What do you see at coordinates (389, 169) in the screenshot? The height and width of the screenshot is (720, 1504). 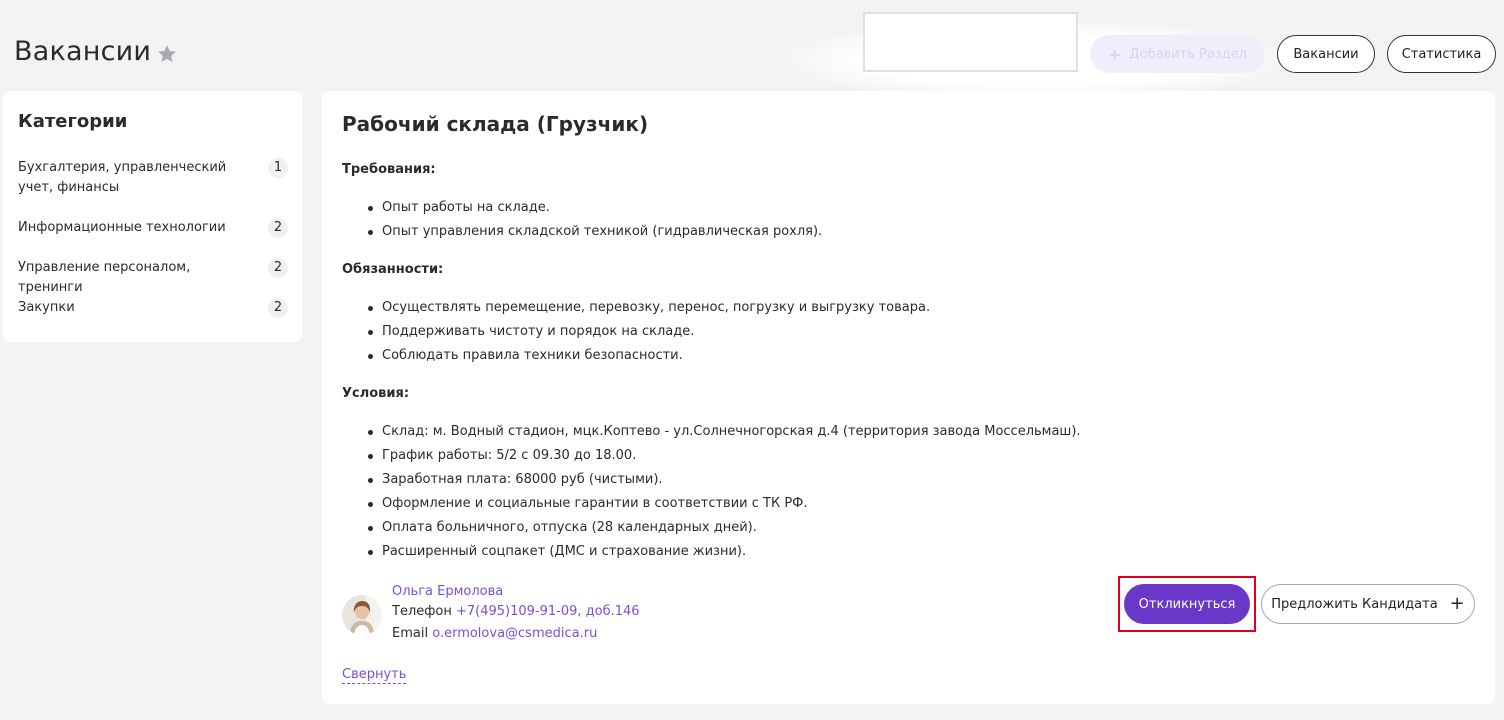 I see `requirements-heading: Требования:` at bounding box center [389, 169].